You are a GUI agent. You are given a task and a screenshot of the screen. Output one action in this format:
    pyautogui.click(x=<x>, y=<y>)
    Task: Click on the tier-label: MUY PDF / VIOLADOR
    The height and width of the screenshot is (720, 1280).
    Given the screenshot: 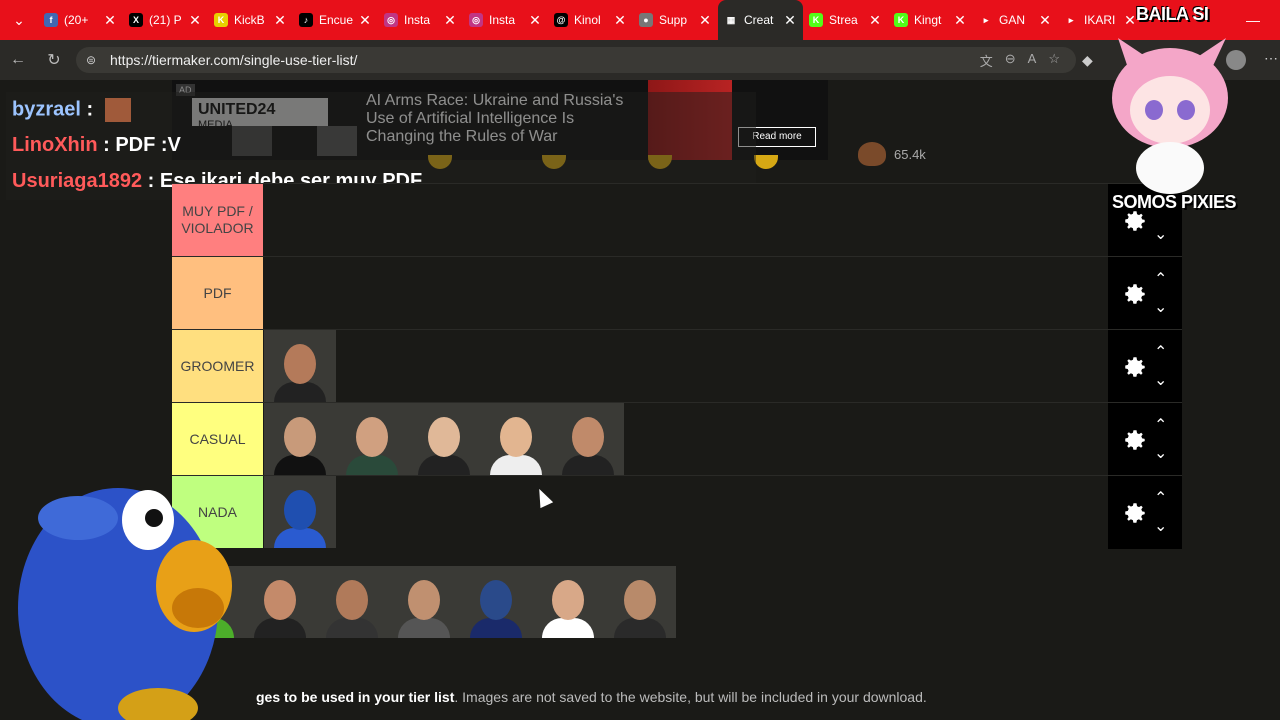 What is the action you would take?
    pyautogui.click(x=217, y=220)
    